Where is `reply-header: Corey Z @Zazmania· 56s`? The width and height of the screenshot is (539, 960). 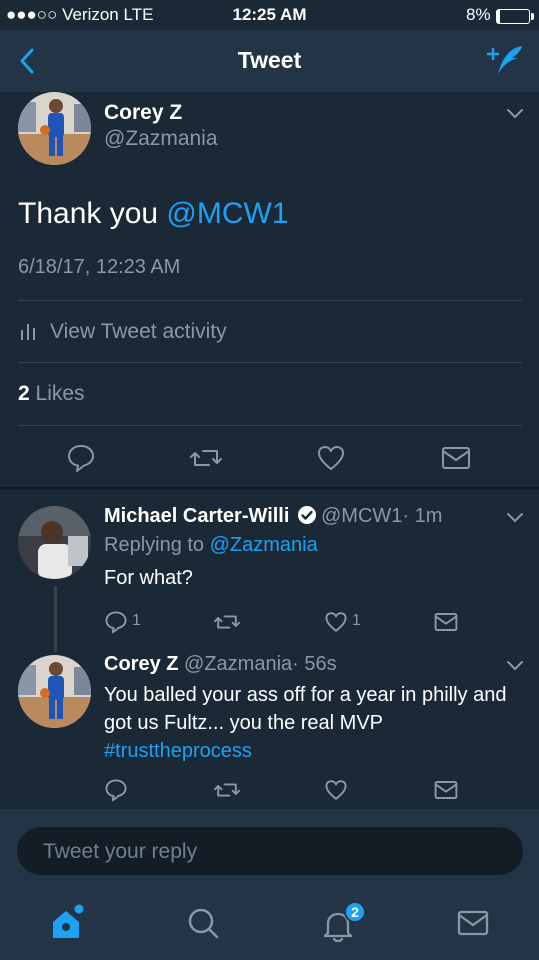
reply-header: Corey Z @Zazmania· 56s is located at coordinates (220, 664).